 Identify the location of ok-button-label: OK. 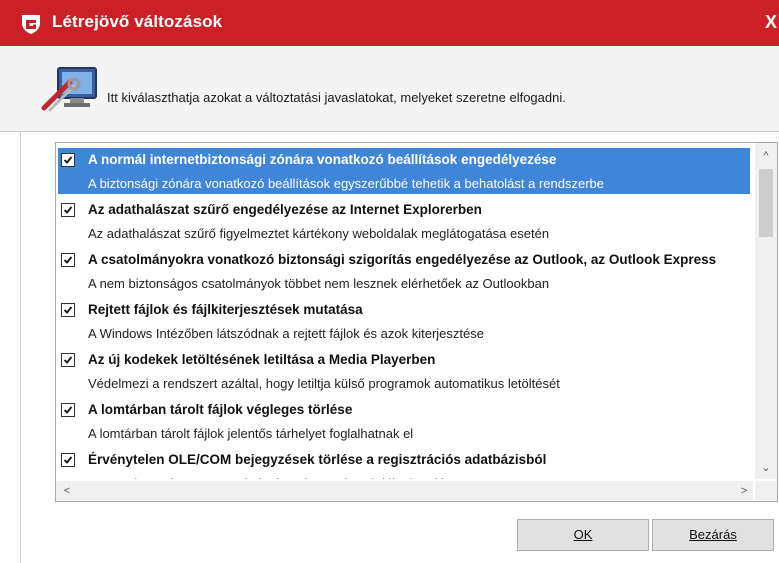
(583, 534).